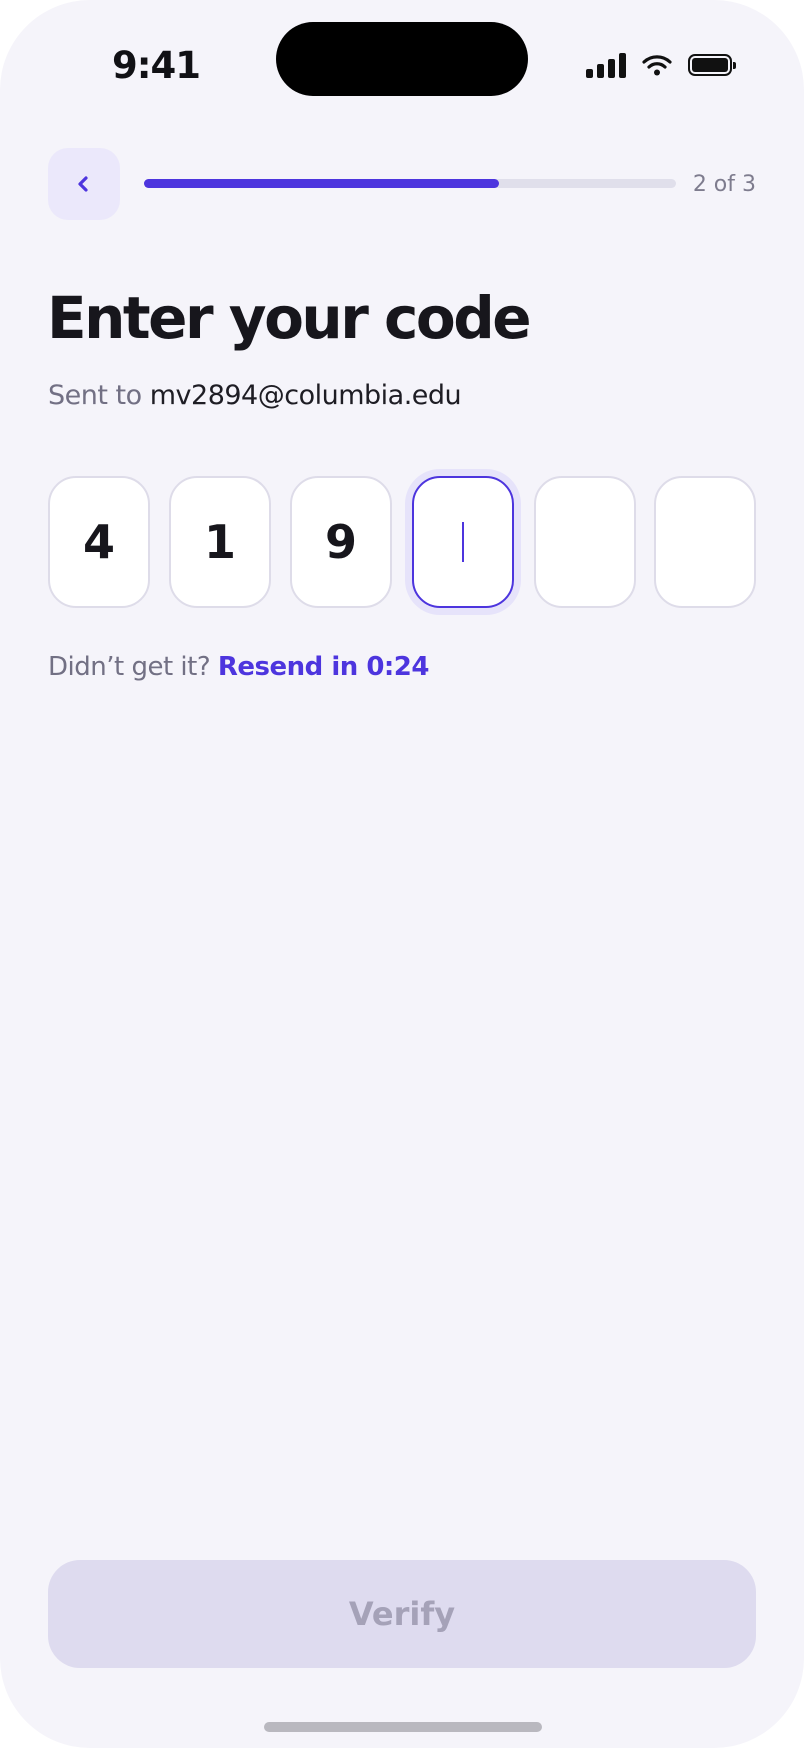 The image size is (804, 1748). What do you see at coordinates (305, 395) in the screenshot?
I see `email-address: mv2894@columbia.edu` at bounding box center [305, 395].